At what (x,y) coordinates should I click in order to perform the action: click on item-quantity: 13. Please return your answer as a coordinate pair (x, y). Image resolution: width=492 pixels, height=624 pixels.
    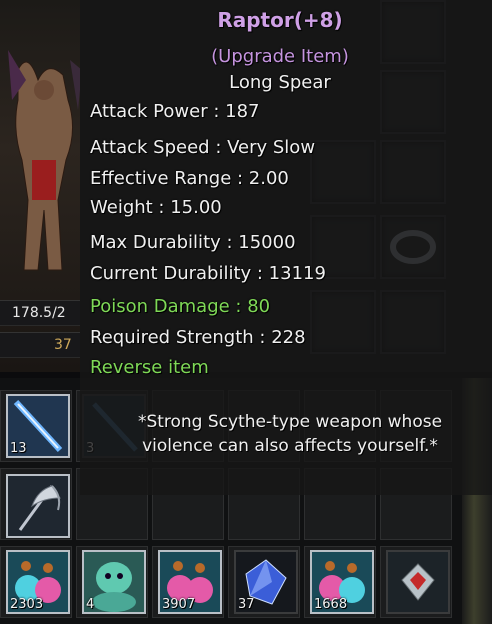
    Looking at the image, I should click on (18, 448).